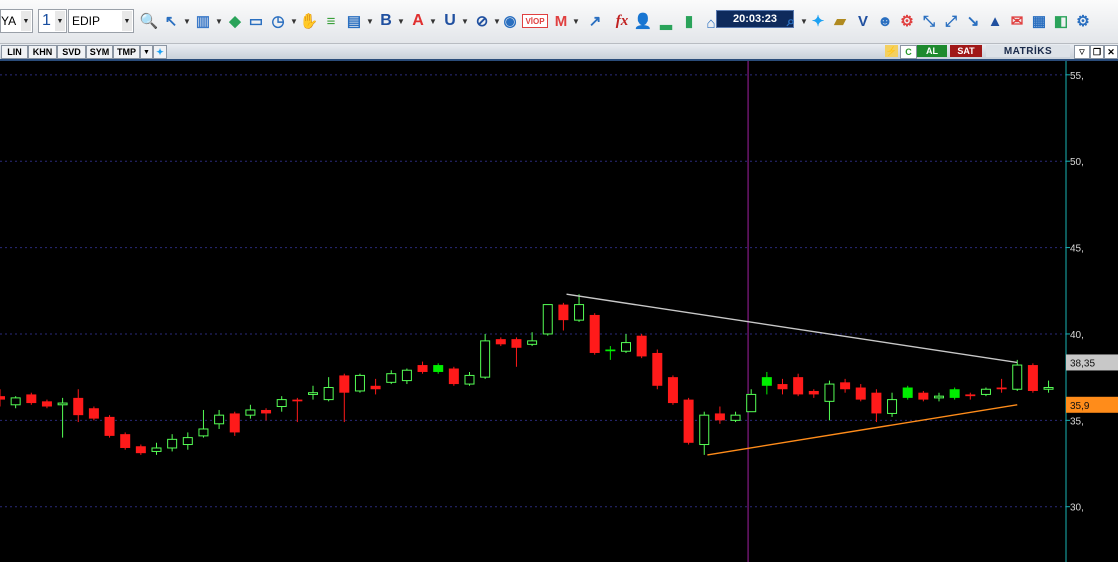  I want to click on viop-button: VİOP, so click(535, 21).